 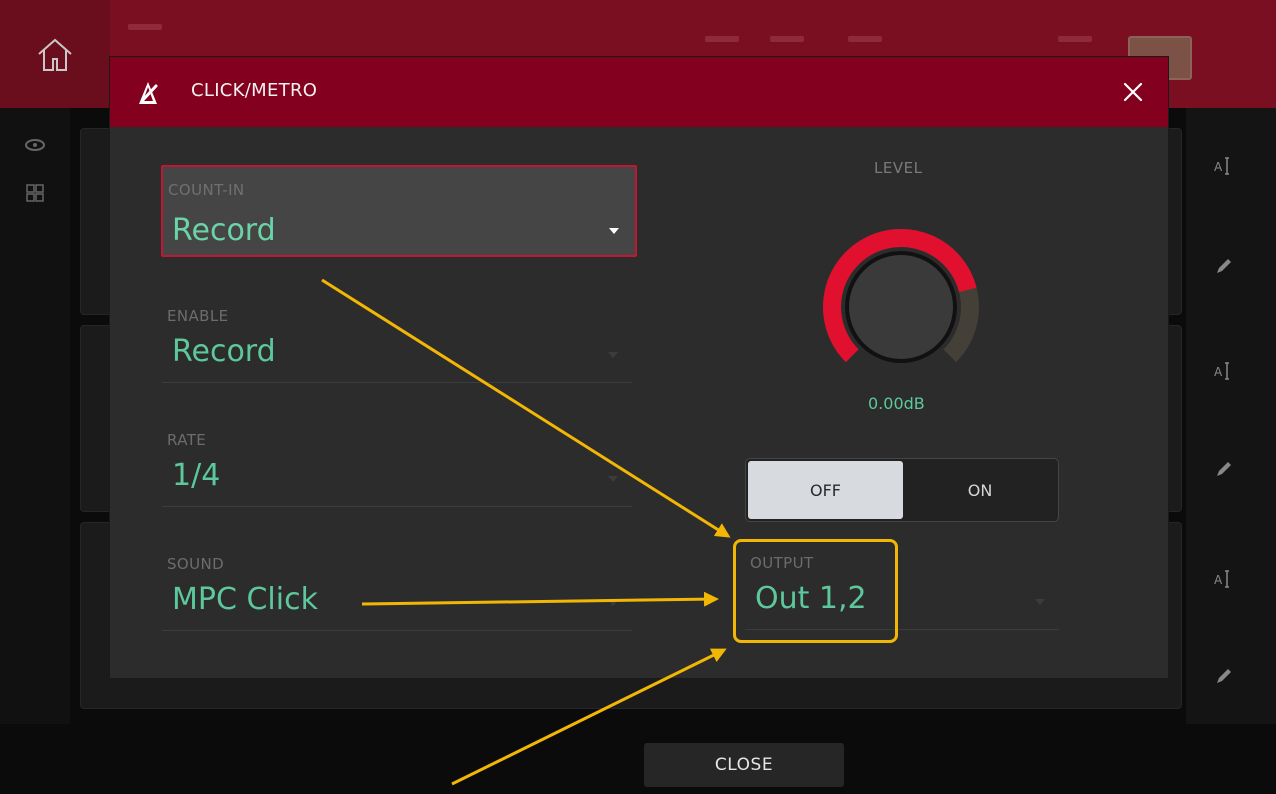 I want to click on count-in-select: COUNT-IN Record, so click(x=399, y=211).